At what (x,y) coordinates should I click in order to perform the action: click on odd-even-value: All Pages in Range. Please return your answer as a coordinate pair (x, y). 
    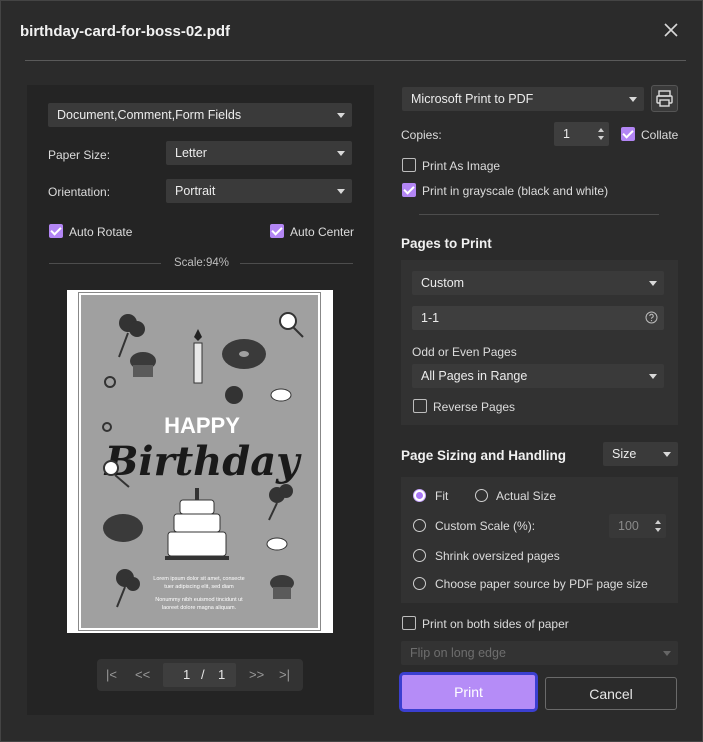
    Looking at the image, I should click on (474, 376).